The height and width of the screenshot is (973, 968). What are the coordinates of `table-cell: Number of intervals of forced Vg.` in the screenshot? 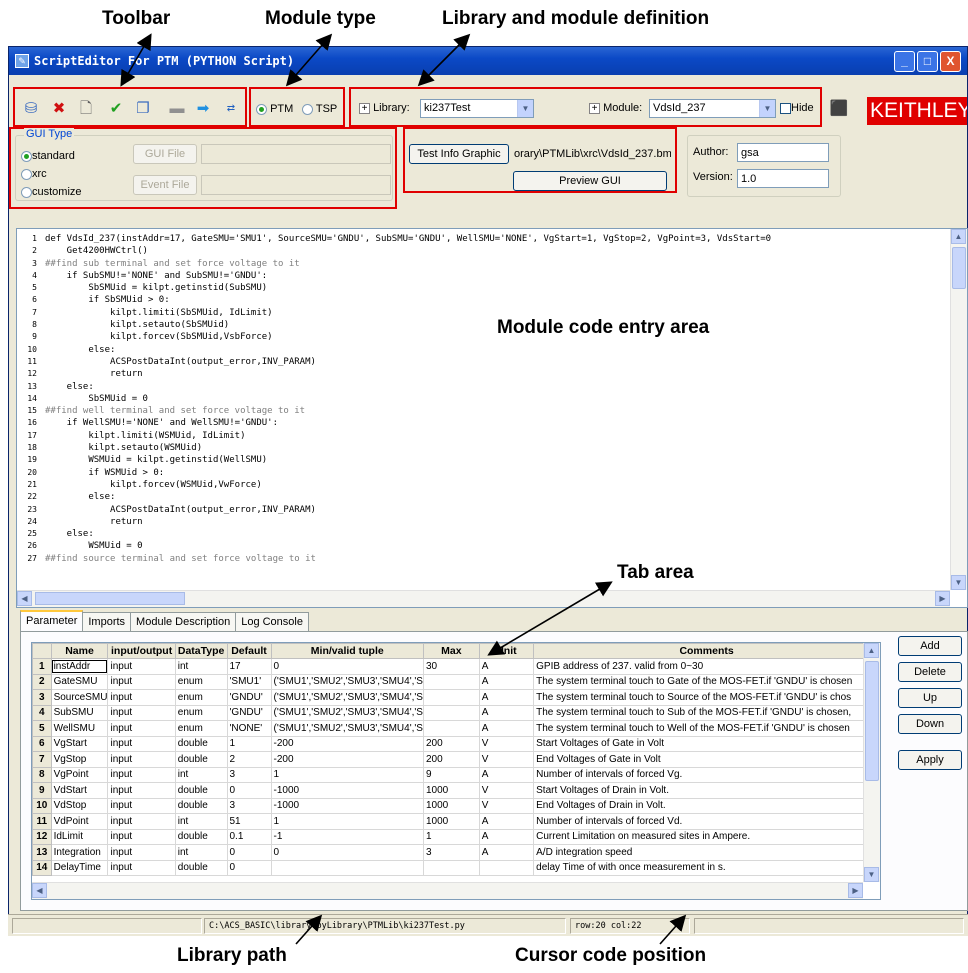 It's located at (706, 774).